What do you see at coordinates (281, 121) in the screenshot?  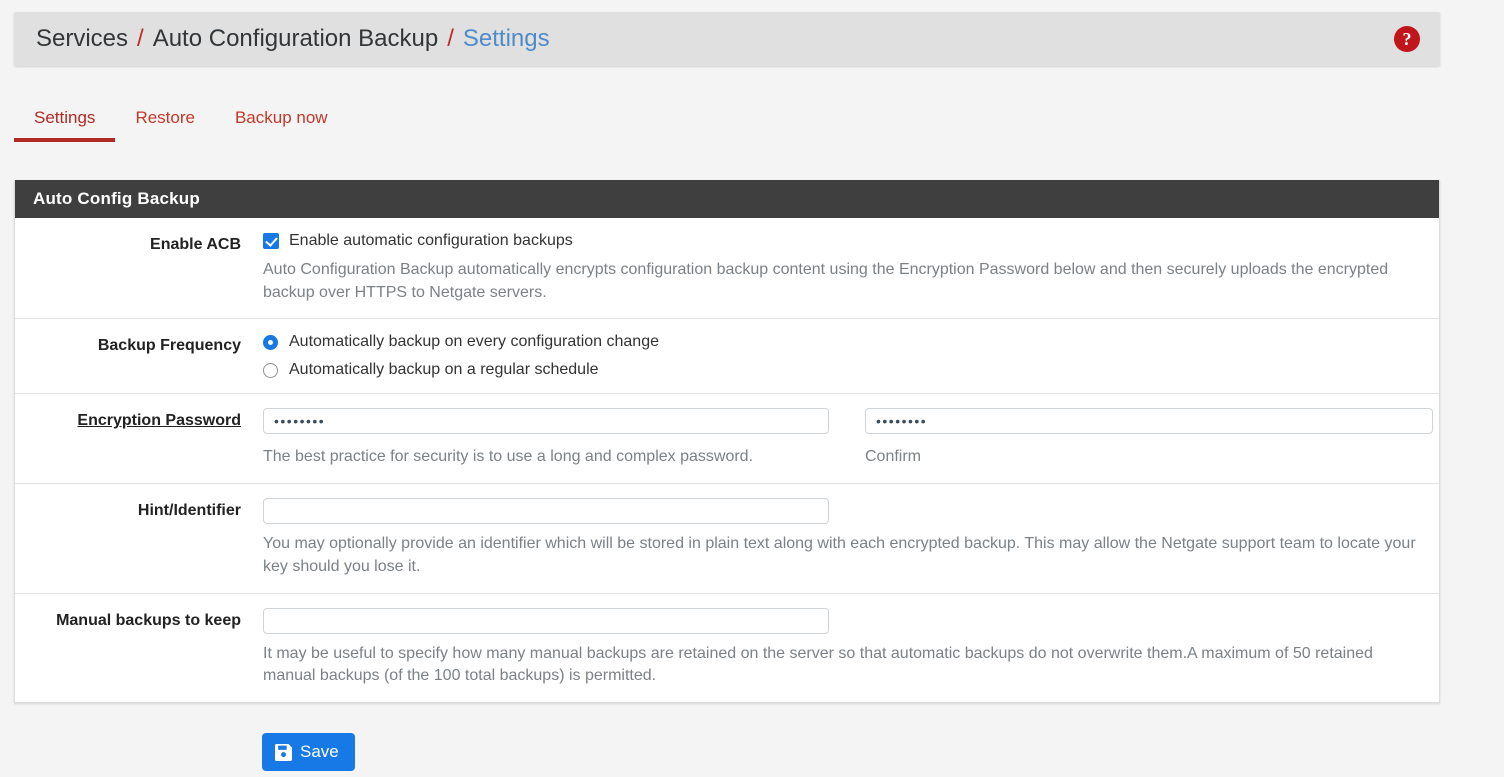 I see `tab-backup-now: Backup now` at bounding box center [281, 121].